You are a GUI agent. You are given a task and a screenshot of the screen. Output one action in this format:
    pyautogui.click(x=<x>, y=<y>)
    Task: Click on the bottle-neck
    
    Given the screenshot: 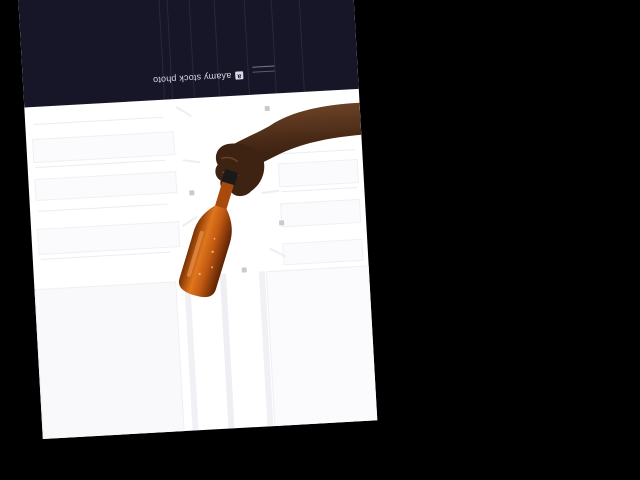 What is the action you would take?
    pyautogui.click(x=224, y=195)
    